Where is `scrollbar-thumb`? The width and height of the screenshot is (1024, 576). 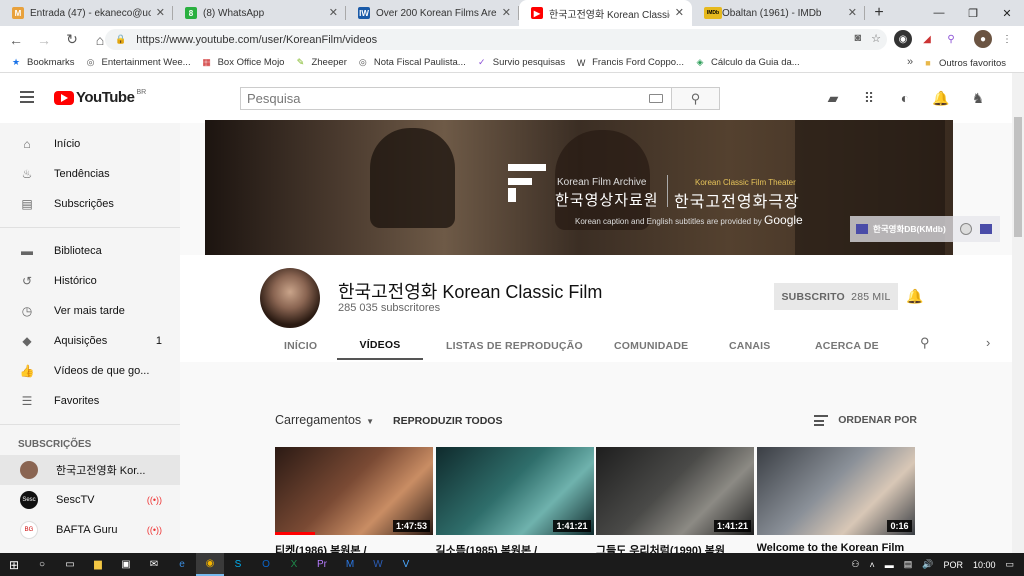 scrollbar-thumb is located at coordinates (1018, 177).